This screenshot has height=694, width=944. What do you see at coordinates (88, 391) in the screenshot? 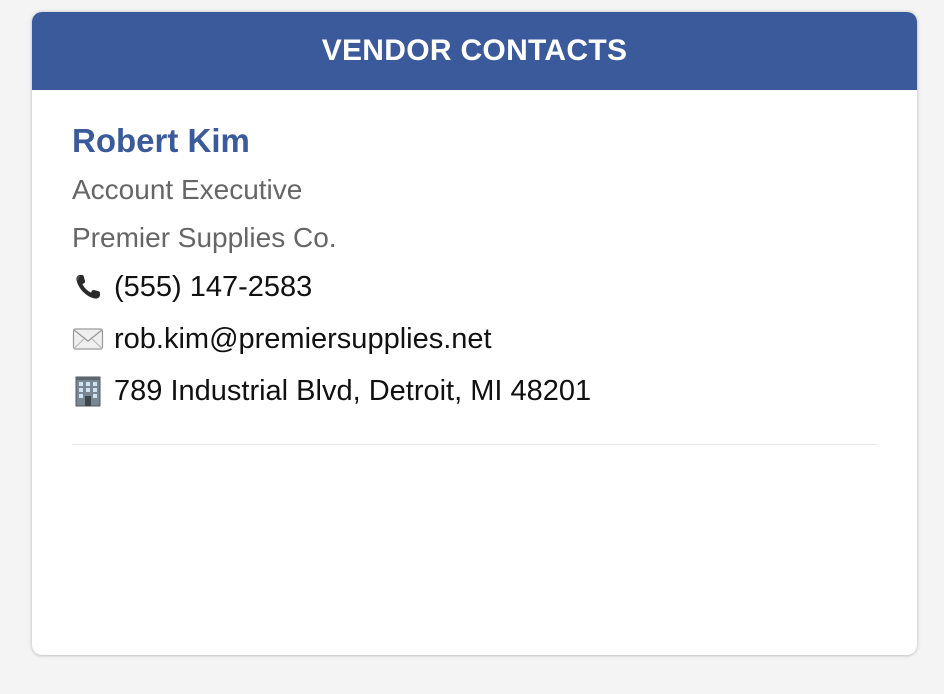
I see `building-icon` at bounding box center [88, 391].